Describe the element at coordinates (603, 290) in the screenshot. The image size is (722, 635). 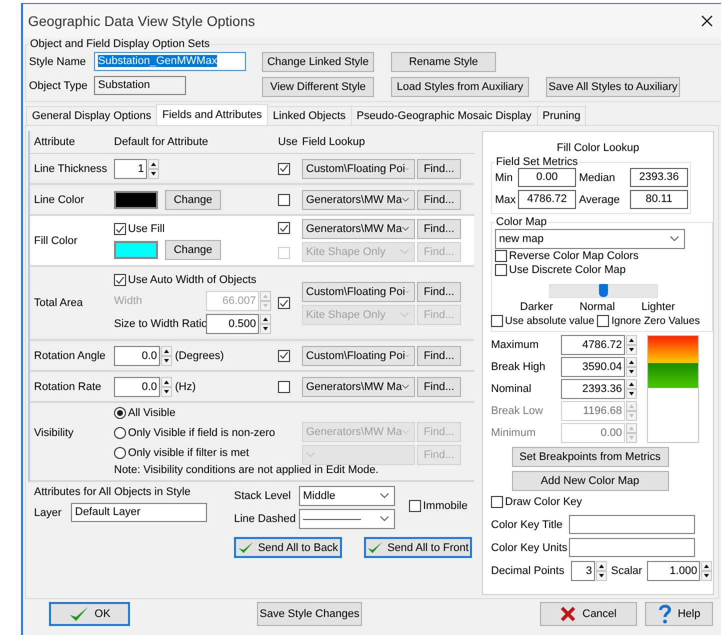
I see `slider-thumb` at that location.